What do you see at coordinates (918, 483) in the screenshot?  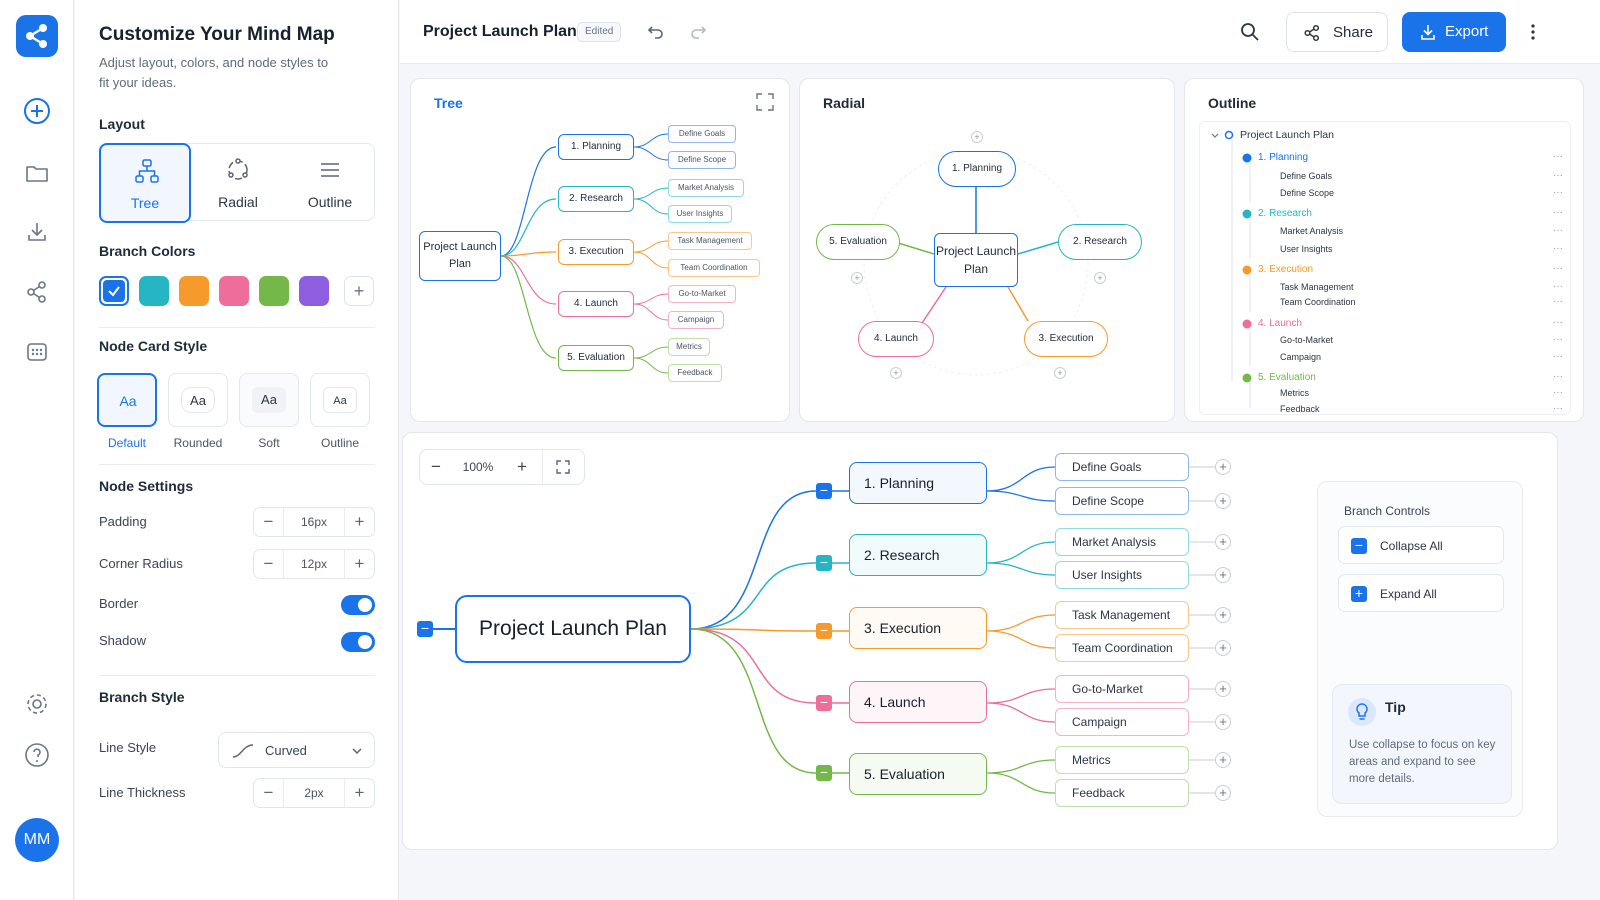 I see `branch-node: 1. Planning` at bounding box center [918, 483].